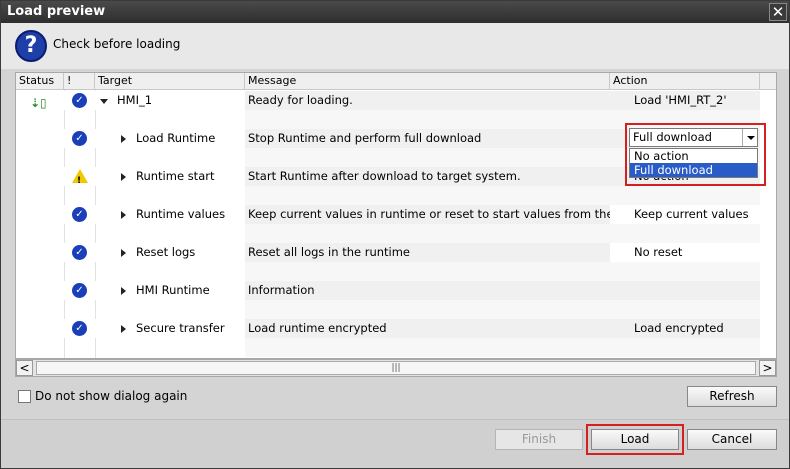  What do you see at coordinates (778, 12) in the screenshot?
I see `close-button: ✕` at bounding box center [778, 12].